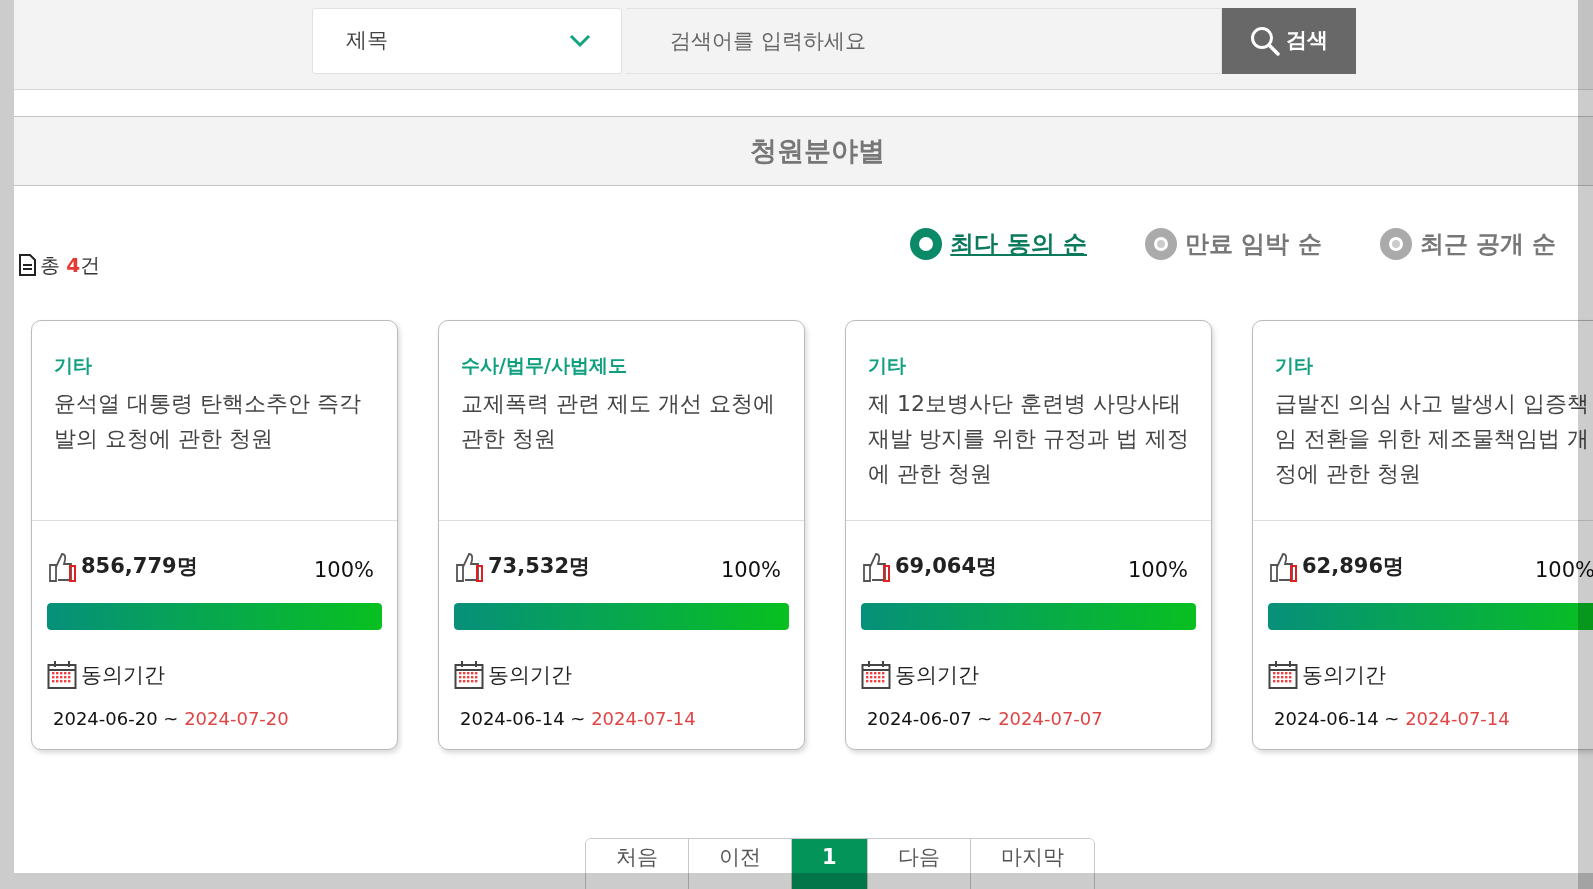 The width and height of the screenshot is (1593, 889). I want to click on sort-option: 최근 공개 순, so click(1468, 244).